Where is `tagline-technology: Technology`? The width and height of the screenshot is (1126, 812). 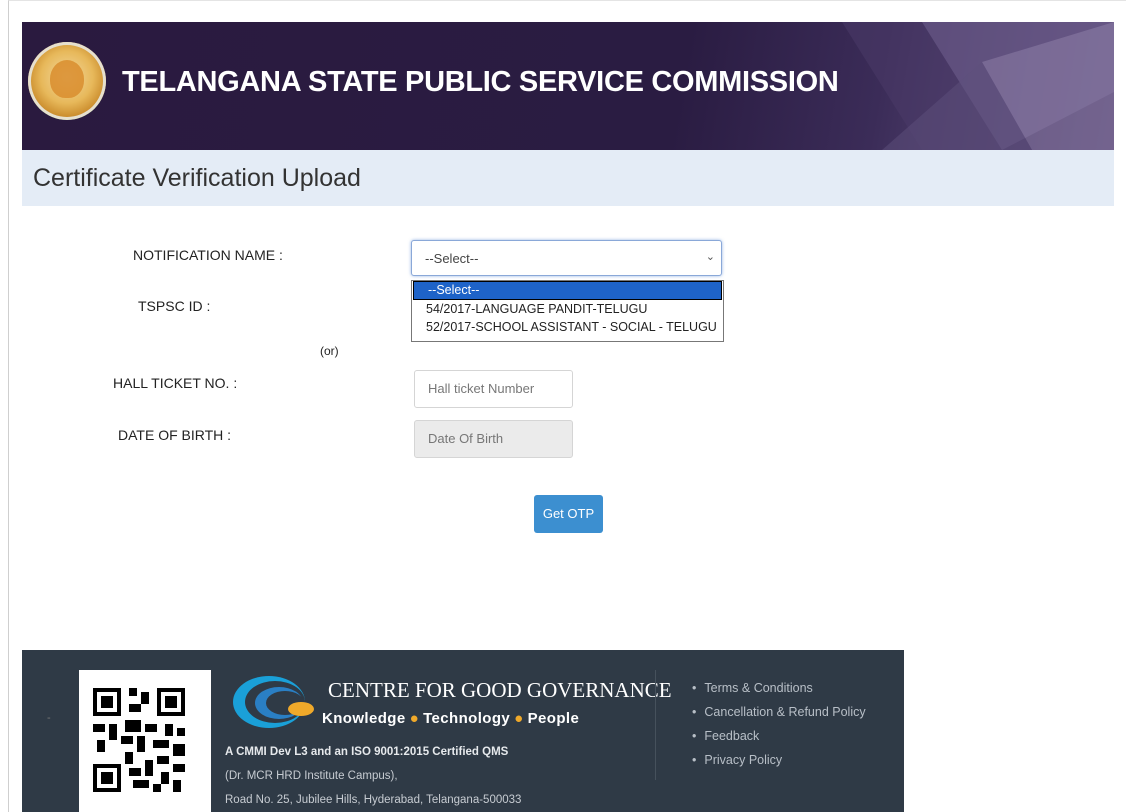
tagline-technology: Technology is located at coordinates (467, 718).